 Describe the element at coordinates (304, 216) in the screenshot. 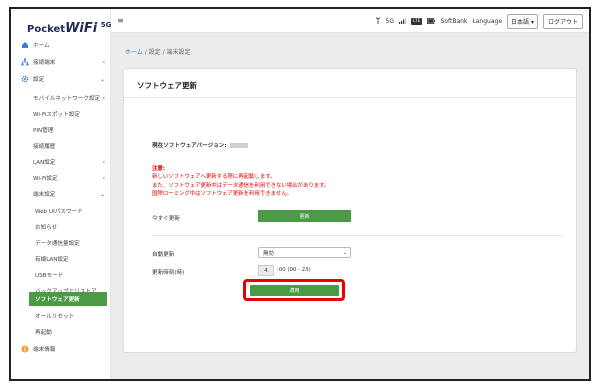

I see `update-now-button: 更新` at that location.